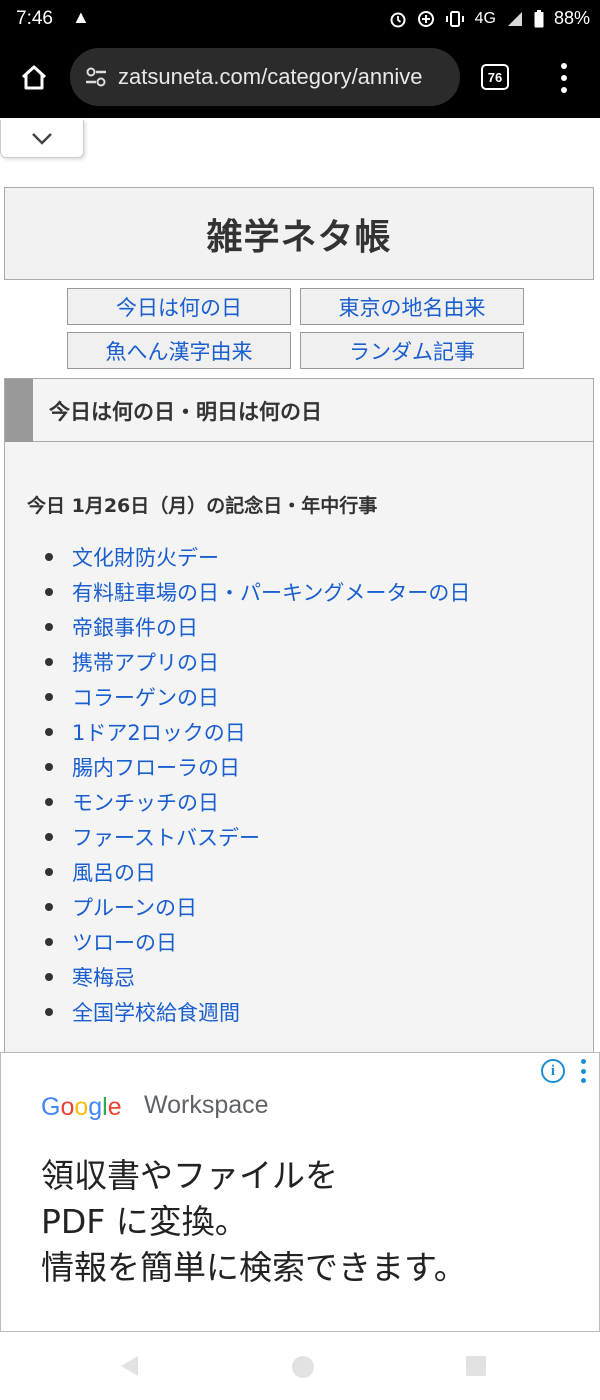 The height and width of the screenshot is (1400, 600). I want to click on nav-today: 今日は何の日, so click(179, 306).